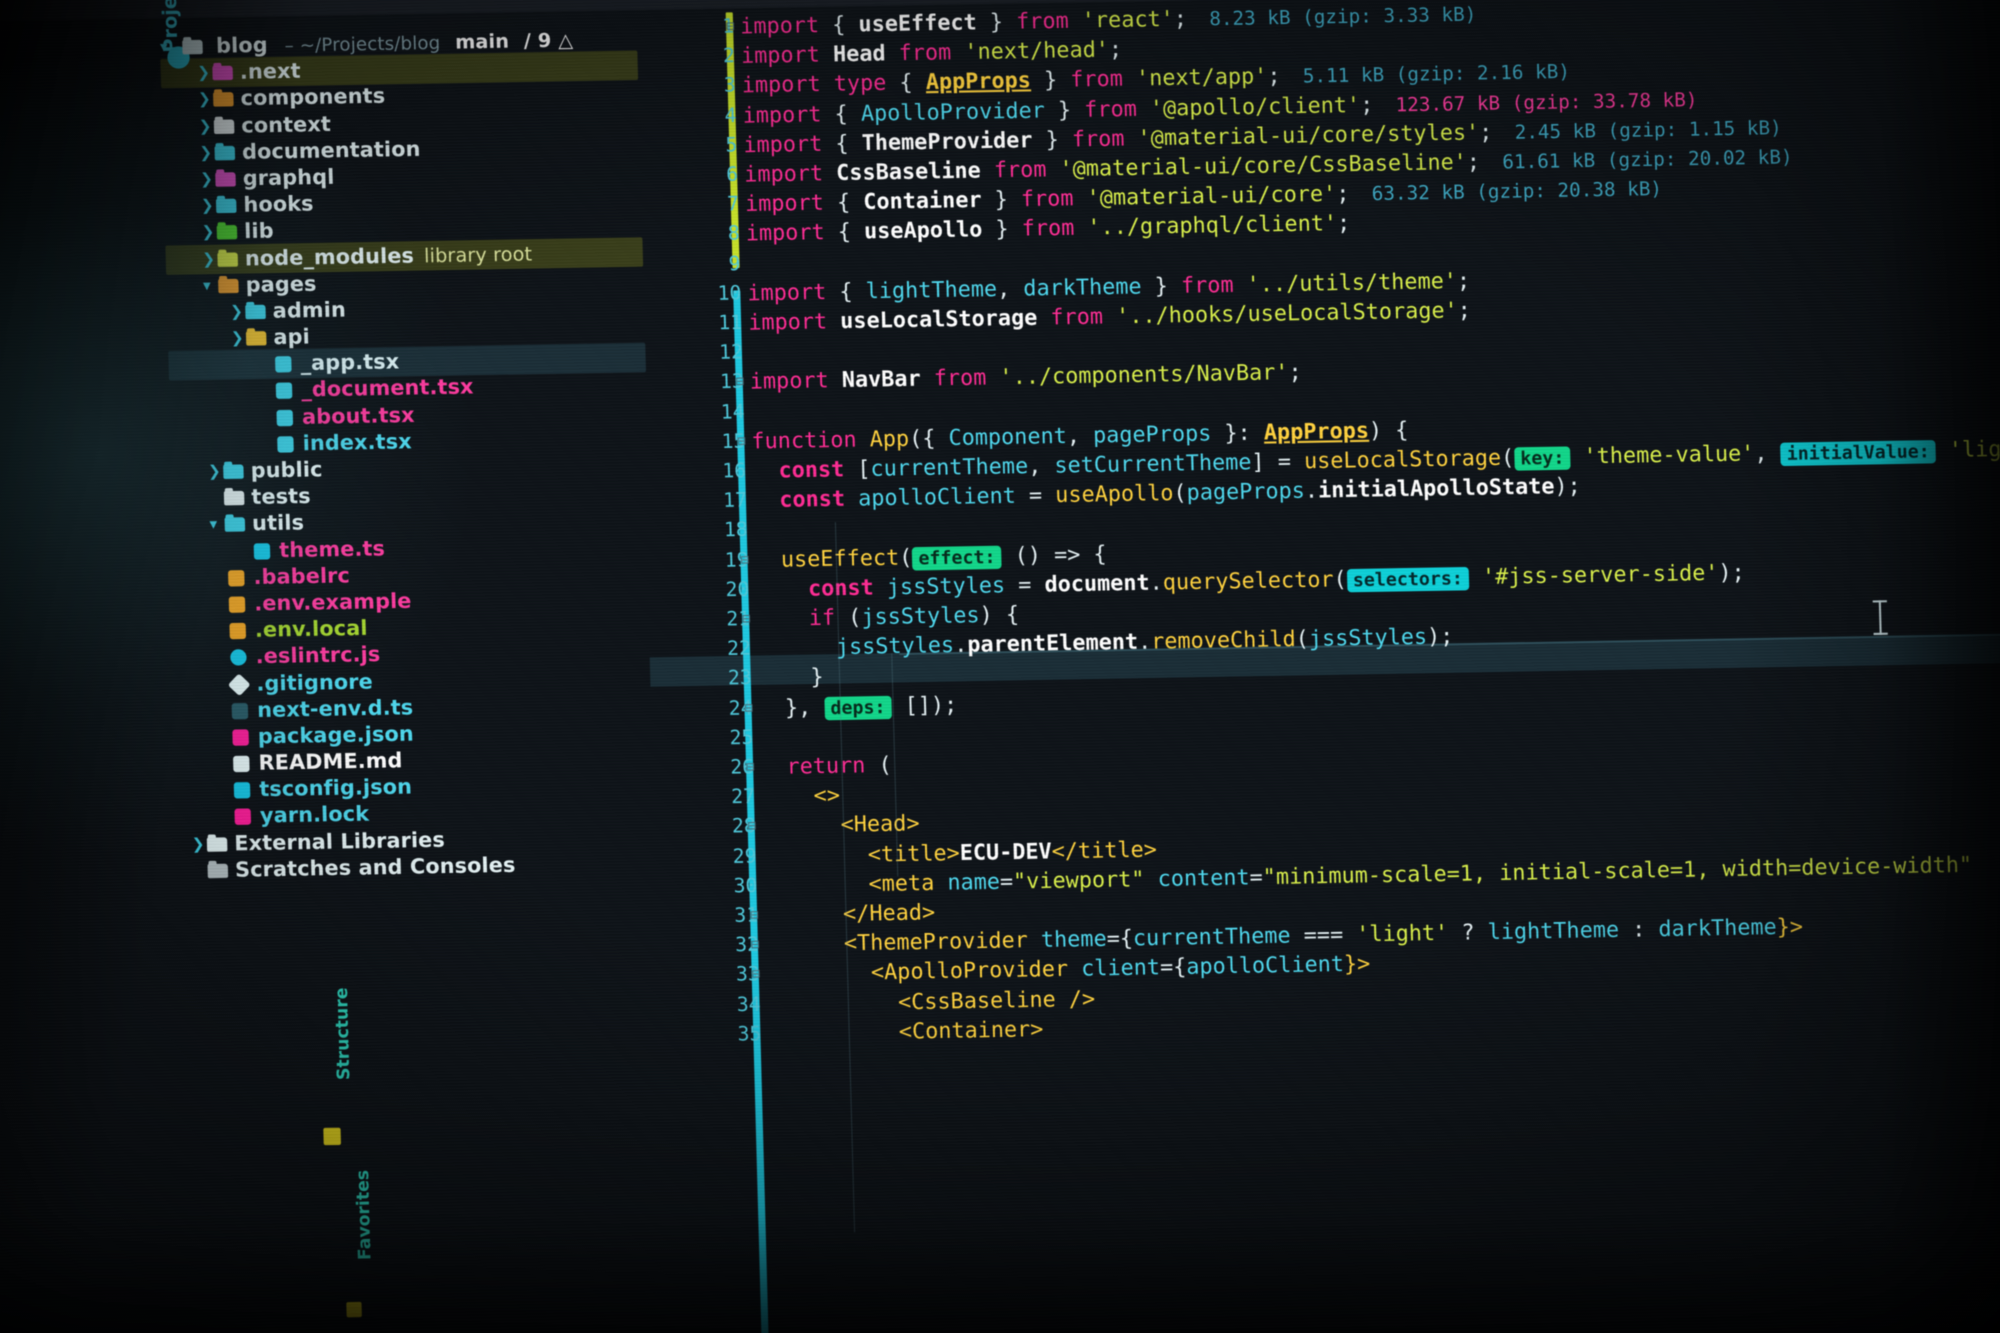 The width and height of the screenshot is (2000, 1333). What do you see at coordinates (364, 1215) in the screenshot?
I see `tool-window-tab-favorites: Favorites` at bounding box center [364, 1215].